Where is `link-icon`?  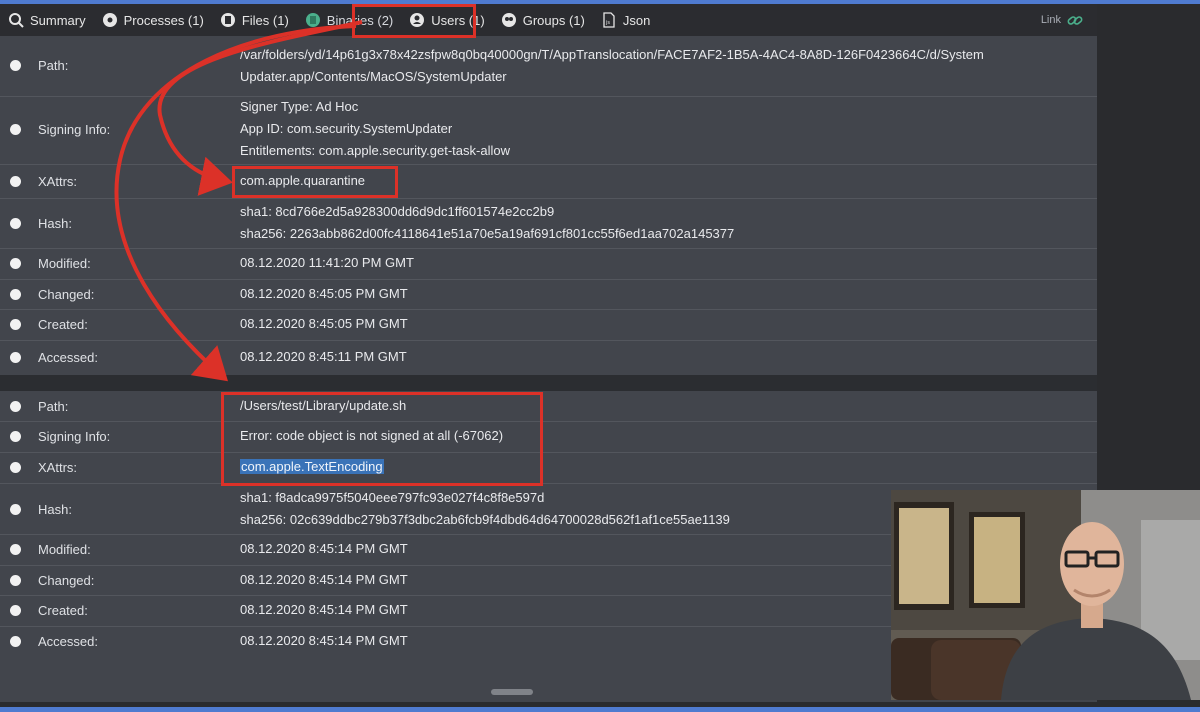 link-icon is located at coordinates (1075, 20).